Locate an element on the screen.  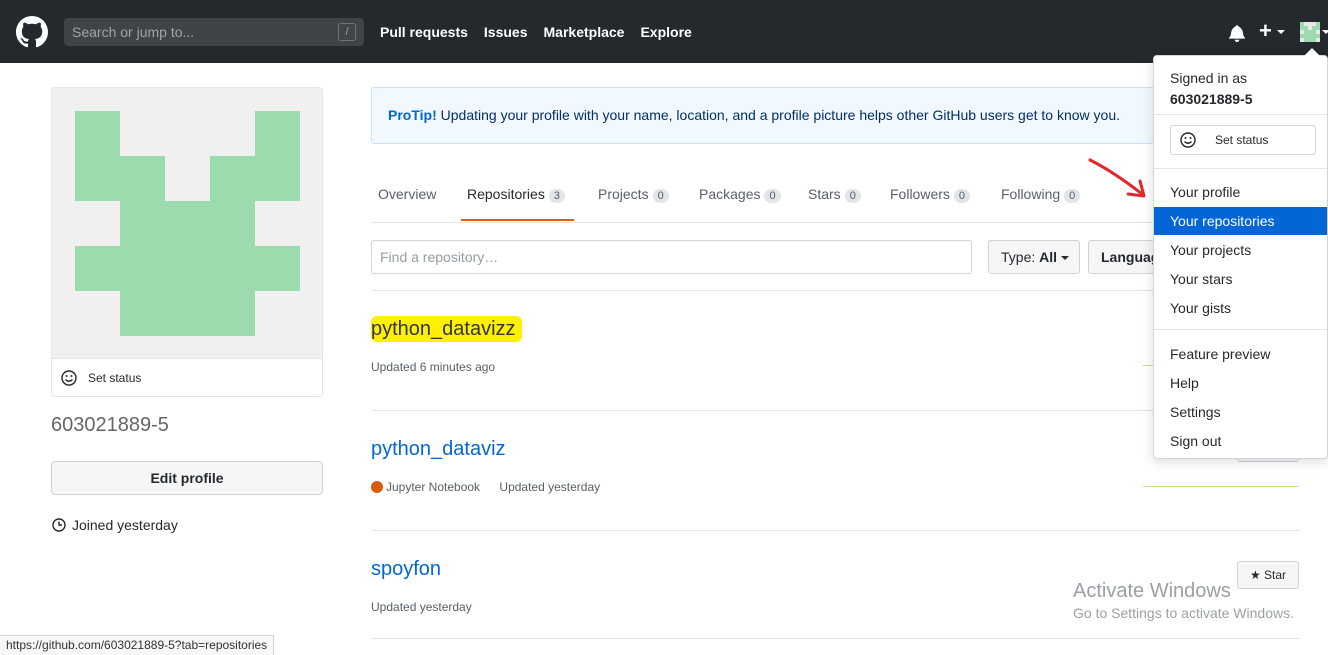
menu-your-repositories: Your repositories is located at coordinates (1240, 221).